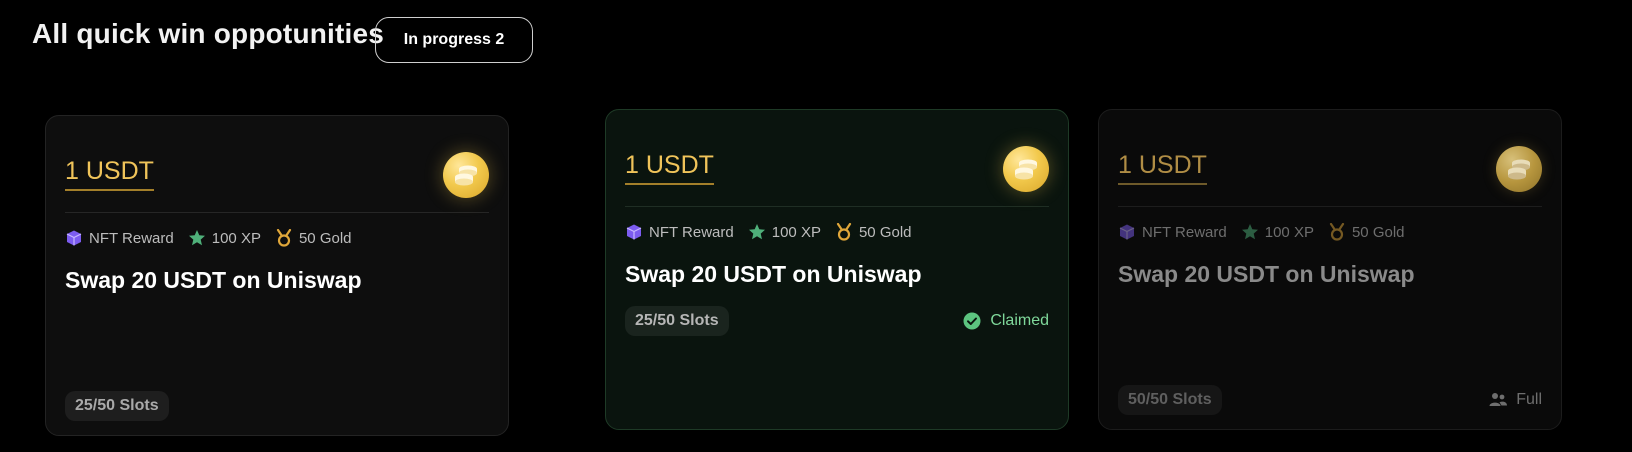 Image resolution: width=1632 pixels, height=452 pixels. I want to click on slots-badge: 50/50 Slots, so click(1170, 400).